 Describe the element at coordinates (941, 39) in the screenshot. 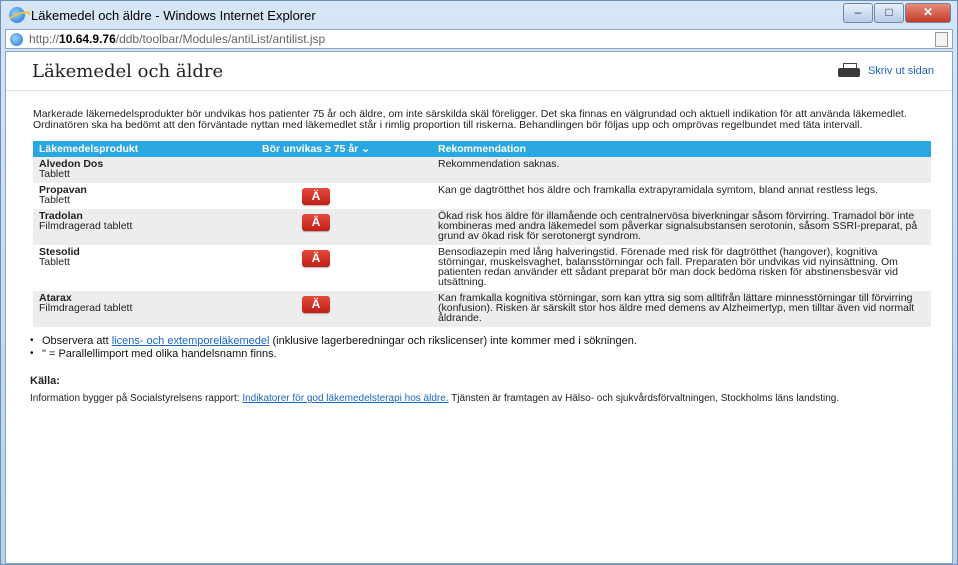

I see `document-icon` at that location.